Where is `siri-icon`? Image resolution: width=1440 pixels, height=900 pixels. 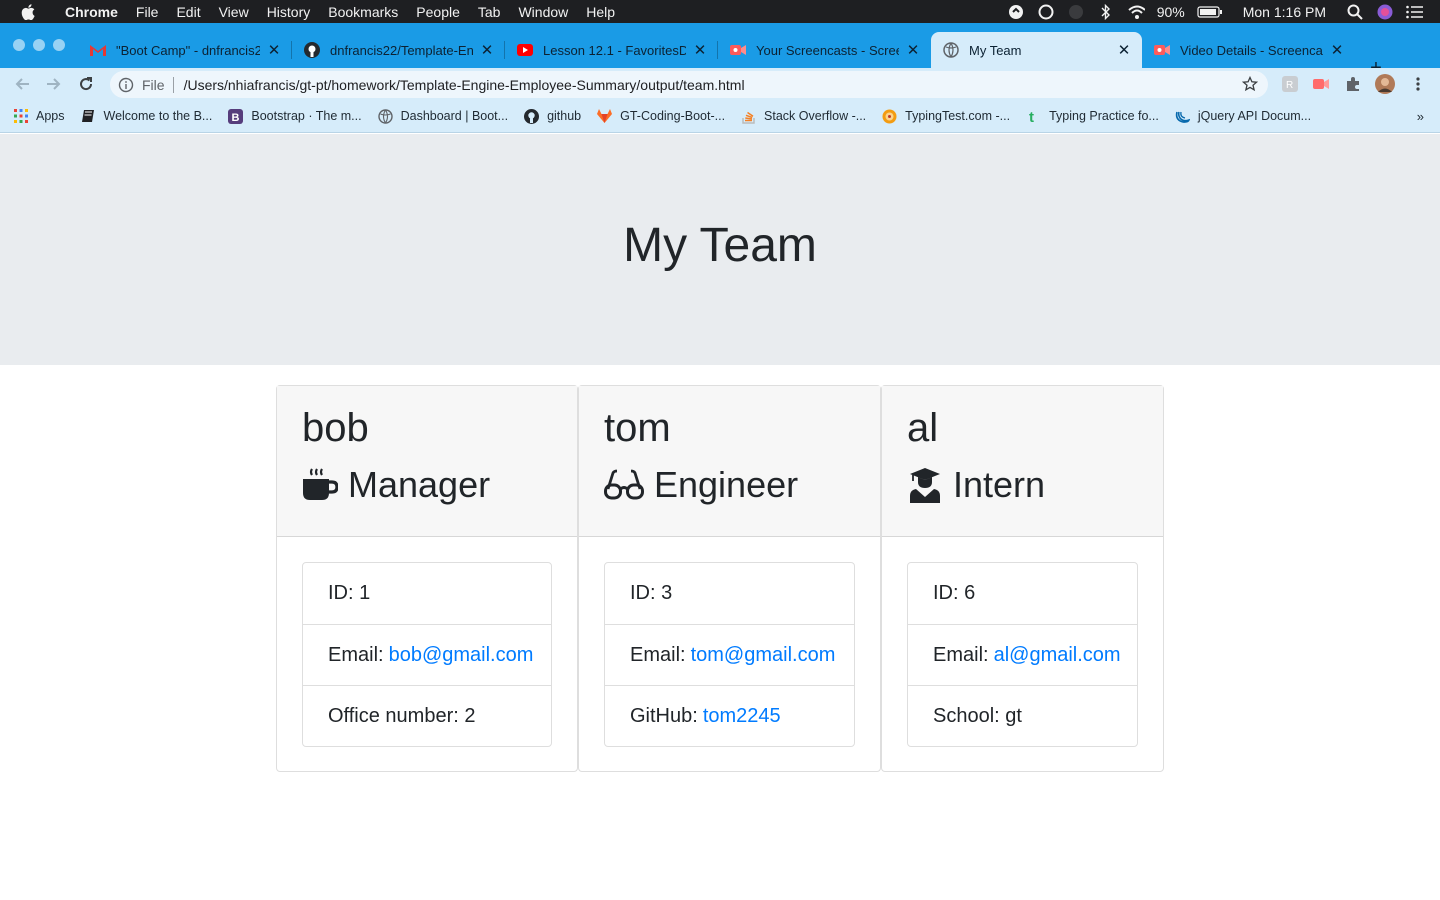
siri-icon is located at coordinates (1385, 12).